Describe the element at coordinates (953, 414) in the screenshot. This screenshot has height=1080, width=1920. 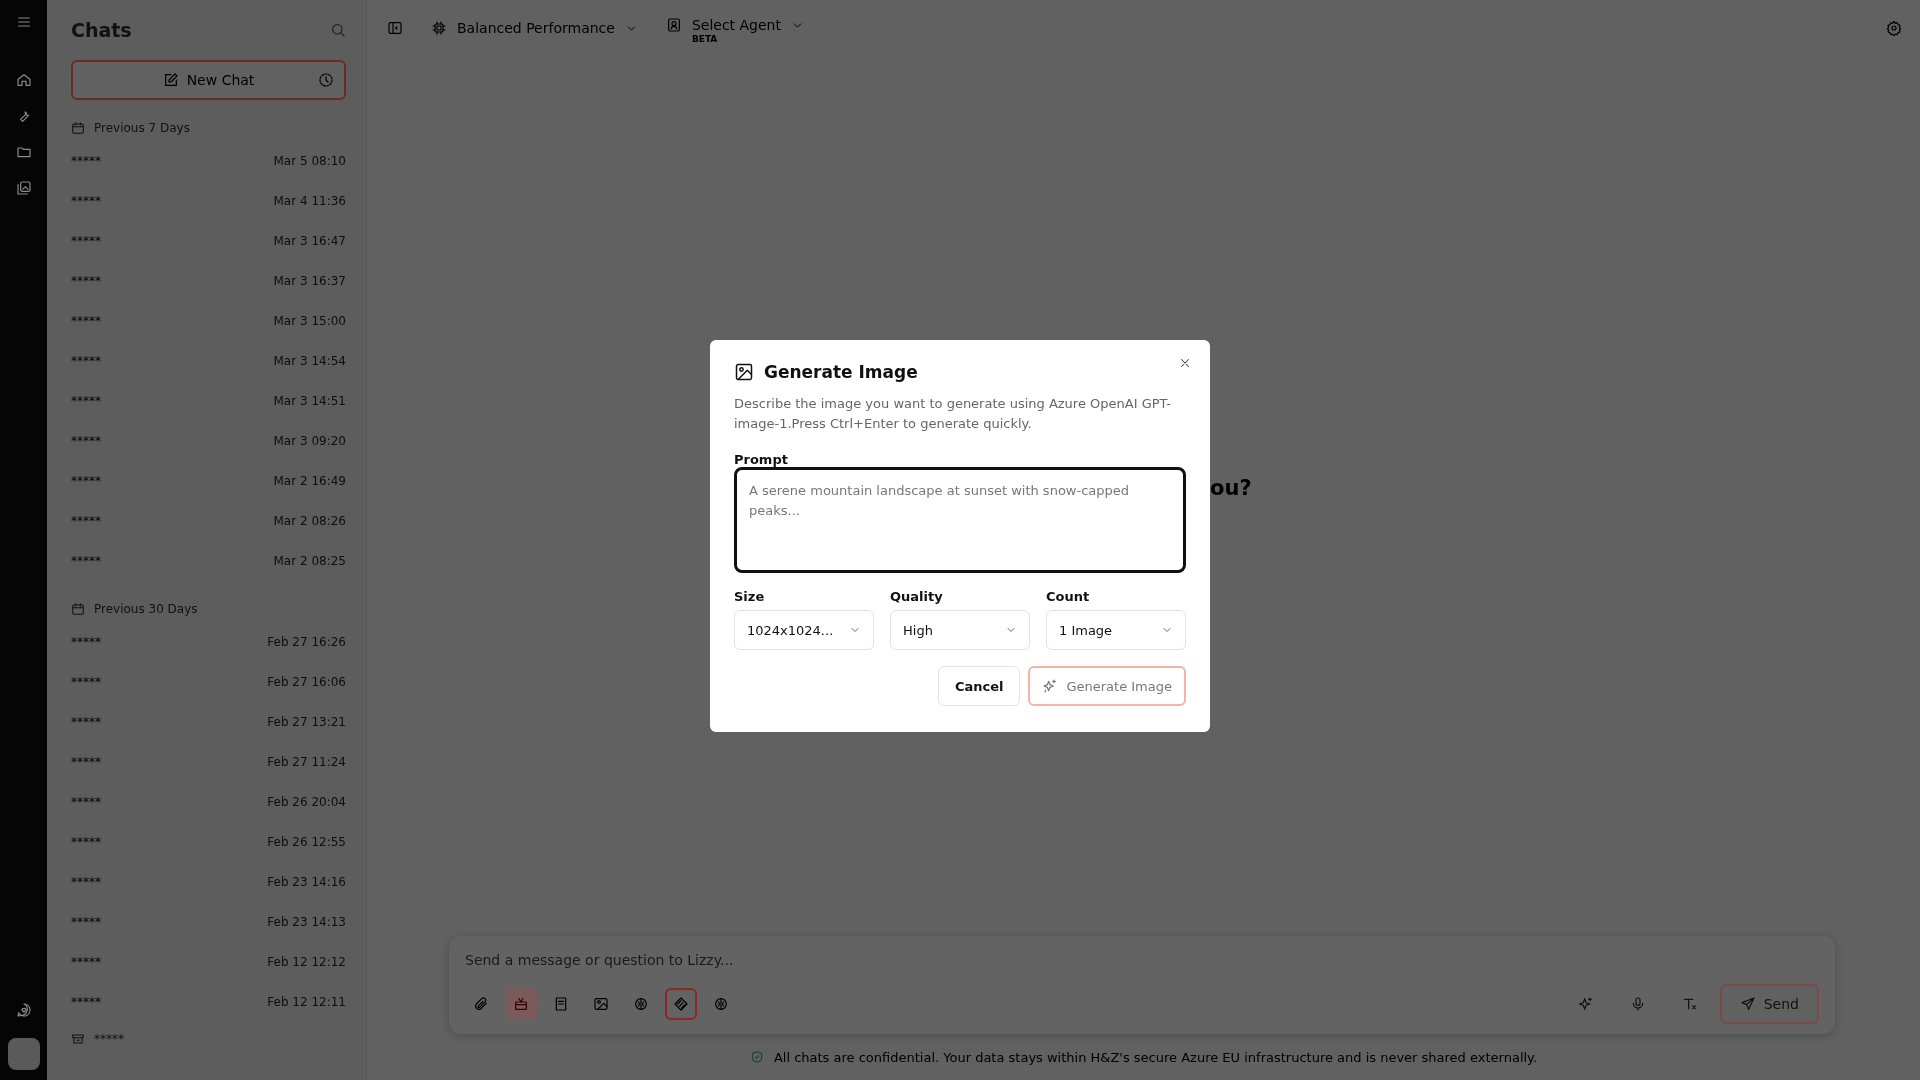
I see `dialog-description: Describe the image you want to generate using Azure OpenAI GPT-image-1.Press Ctrl+Enter to generate quickly.` at that location.